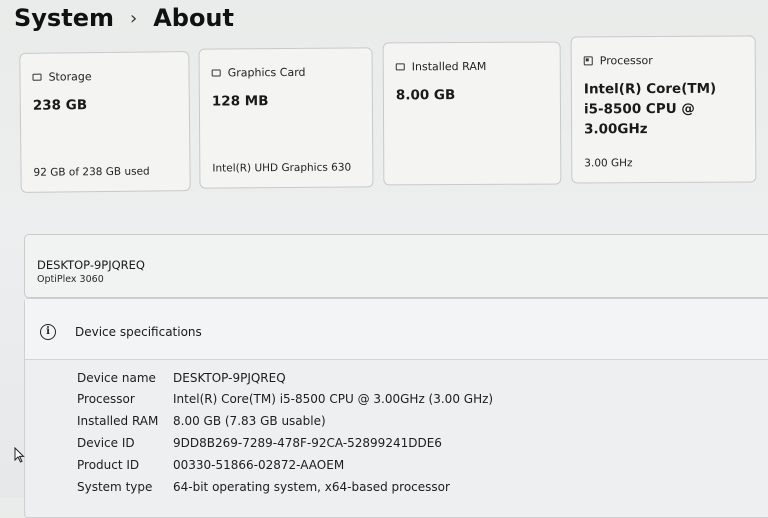 The height and width of the screenshot is (518, 768). What do you see at coordinates (37, 77) in the screenshot?
I see `storage-drive-icon` at bounding box center [37, 77].